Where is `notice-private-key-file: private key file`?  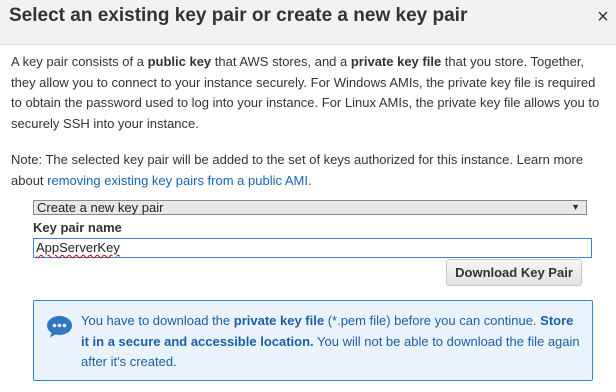 notice-private-key-file: private key file is located at coordinates (279, 320).